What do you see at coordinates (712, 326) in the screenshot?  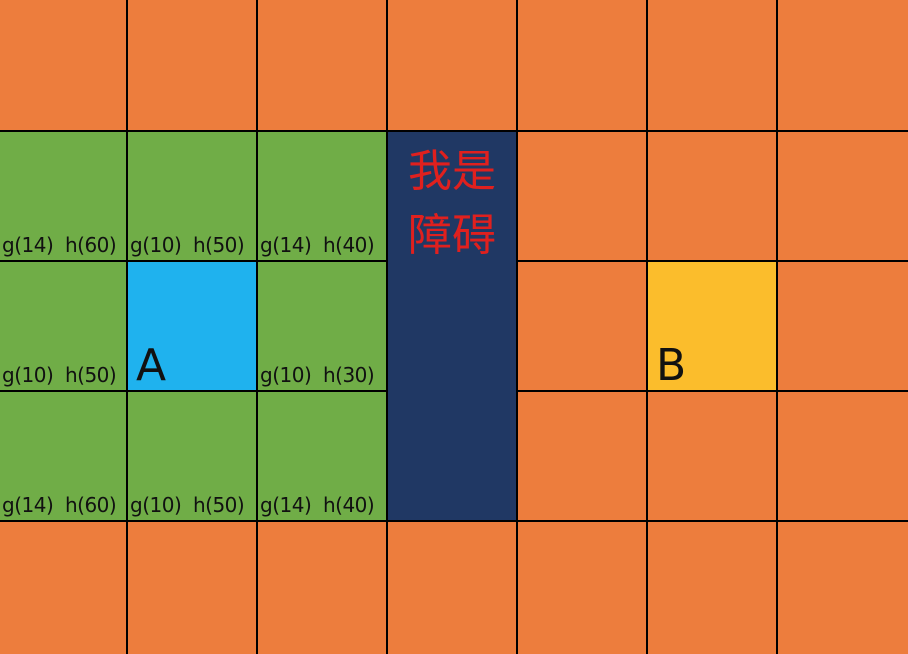 I see `goal-node-cell: B` at bounding box center [712, 326].